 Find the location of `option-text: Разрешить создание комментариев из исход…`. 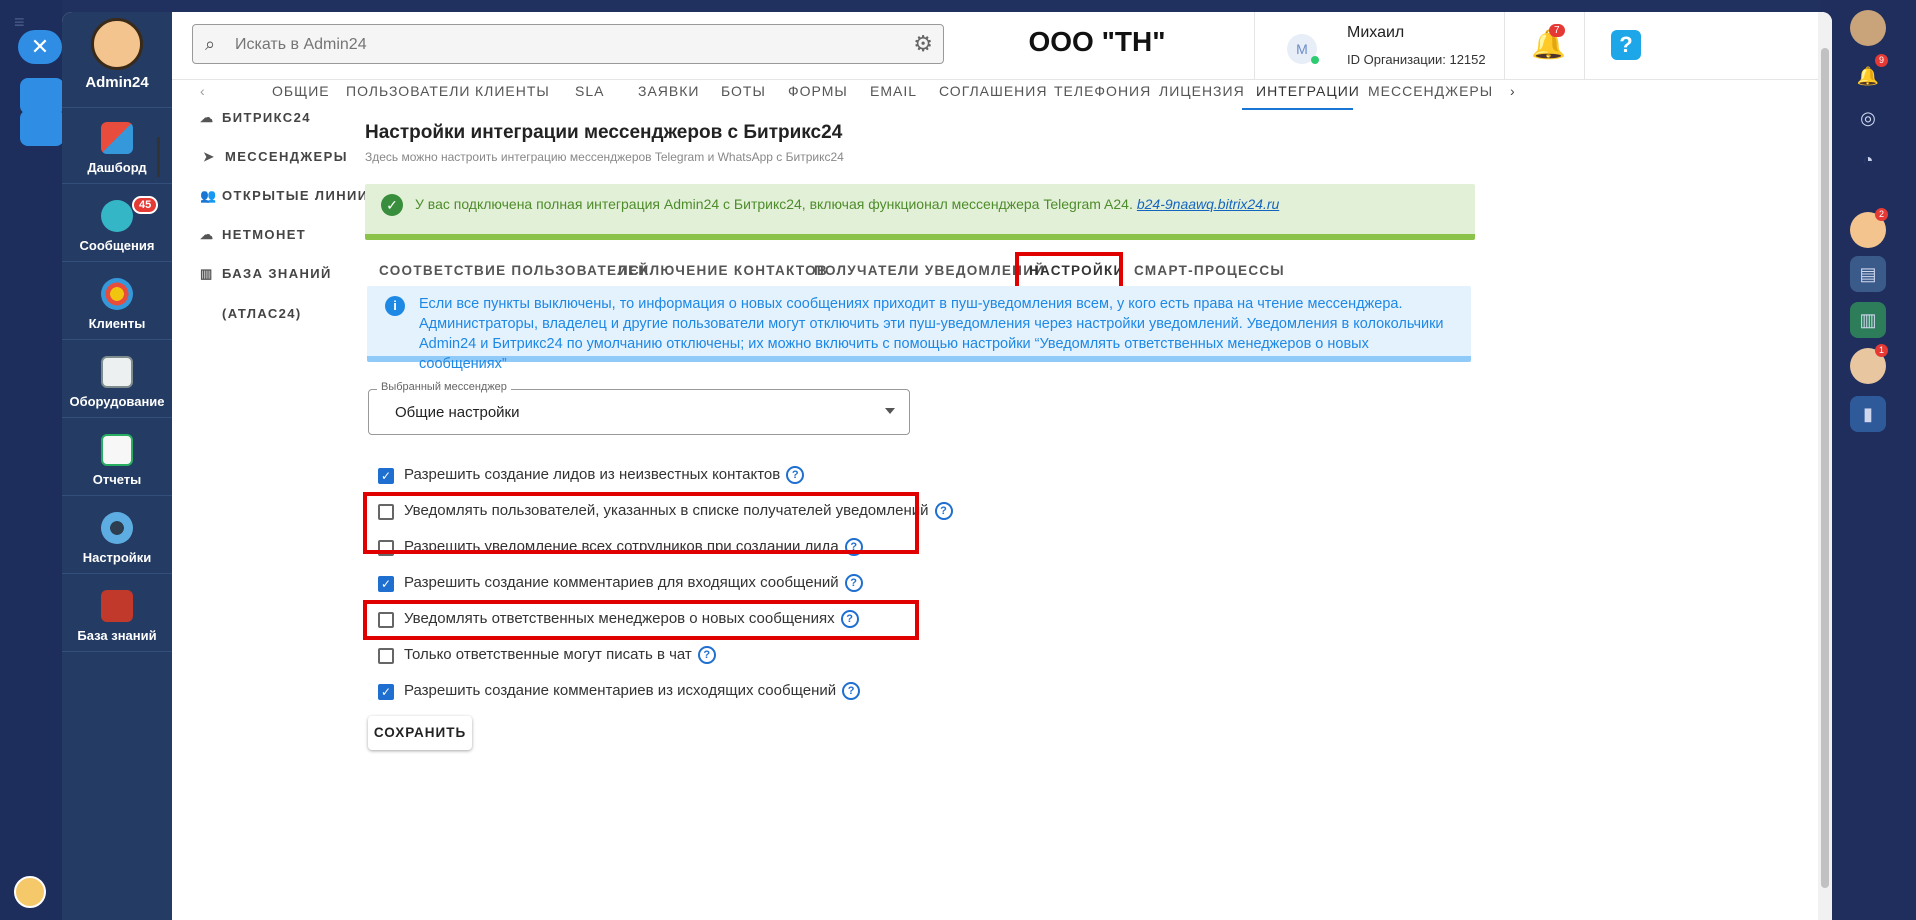

option-text: Разрешить создание комментариев из исход… is located at coordinates (620, 690).